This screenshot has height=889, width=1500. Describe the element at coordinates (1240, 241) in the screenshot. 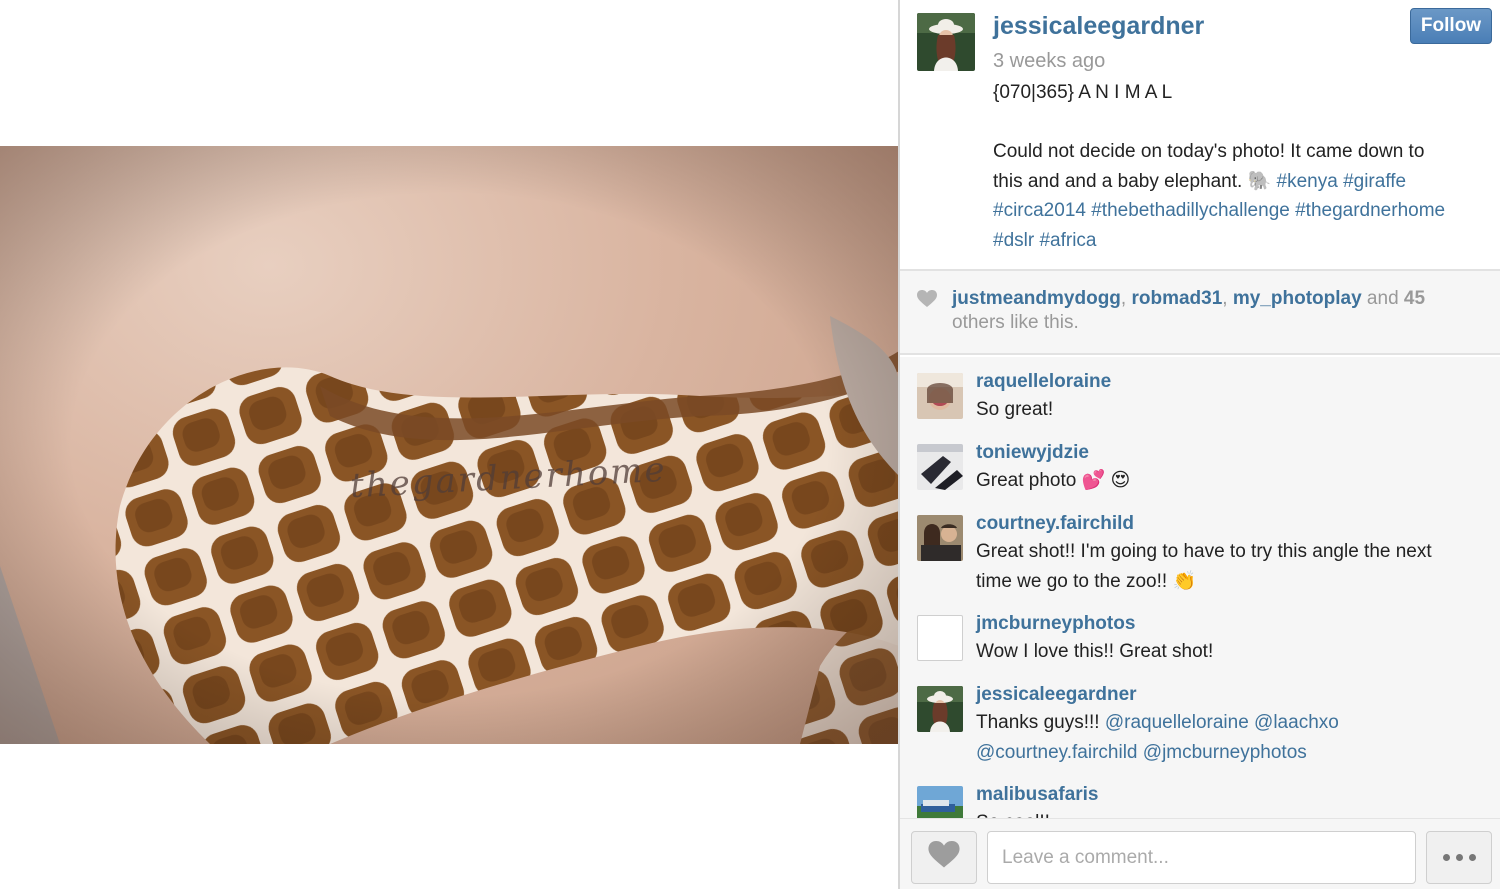

I see `hashtag-link: #dslr #africa` at that location.